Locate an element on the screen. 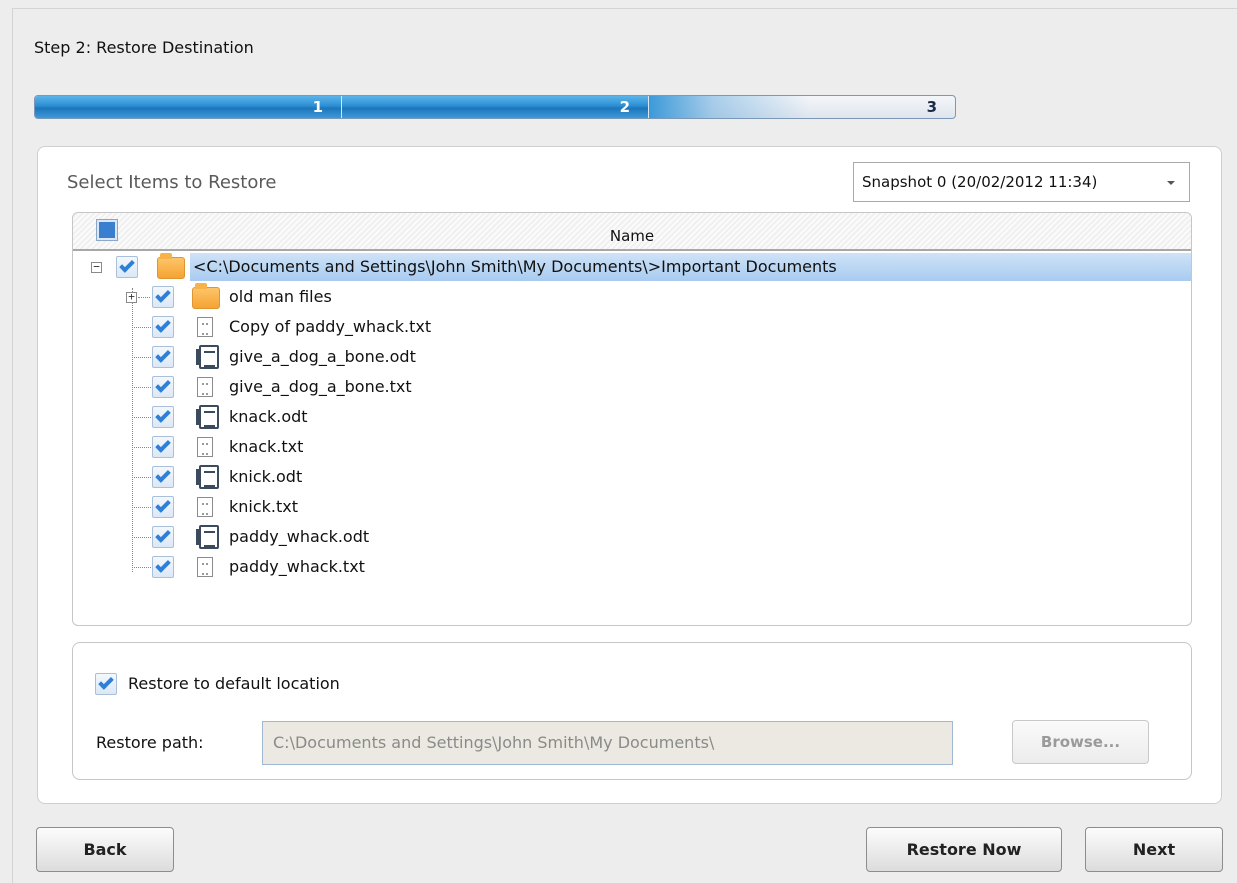 Image resolution: width=1237 pixels, height=883 pixels. tree-item-label: Copy of paddy_whack.txt is located at coordinates (330, 326).